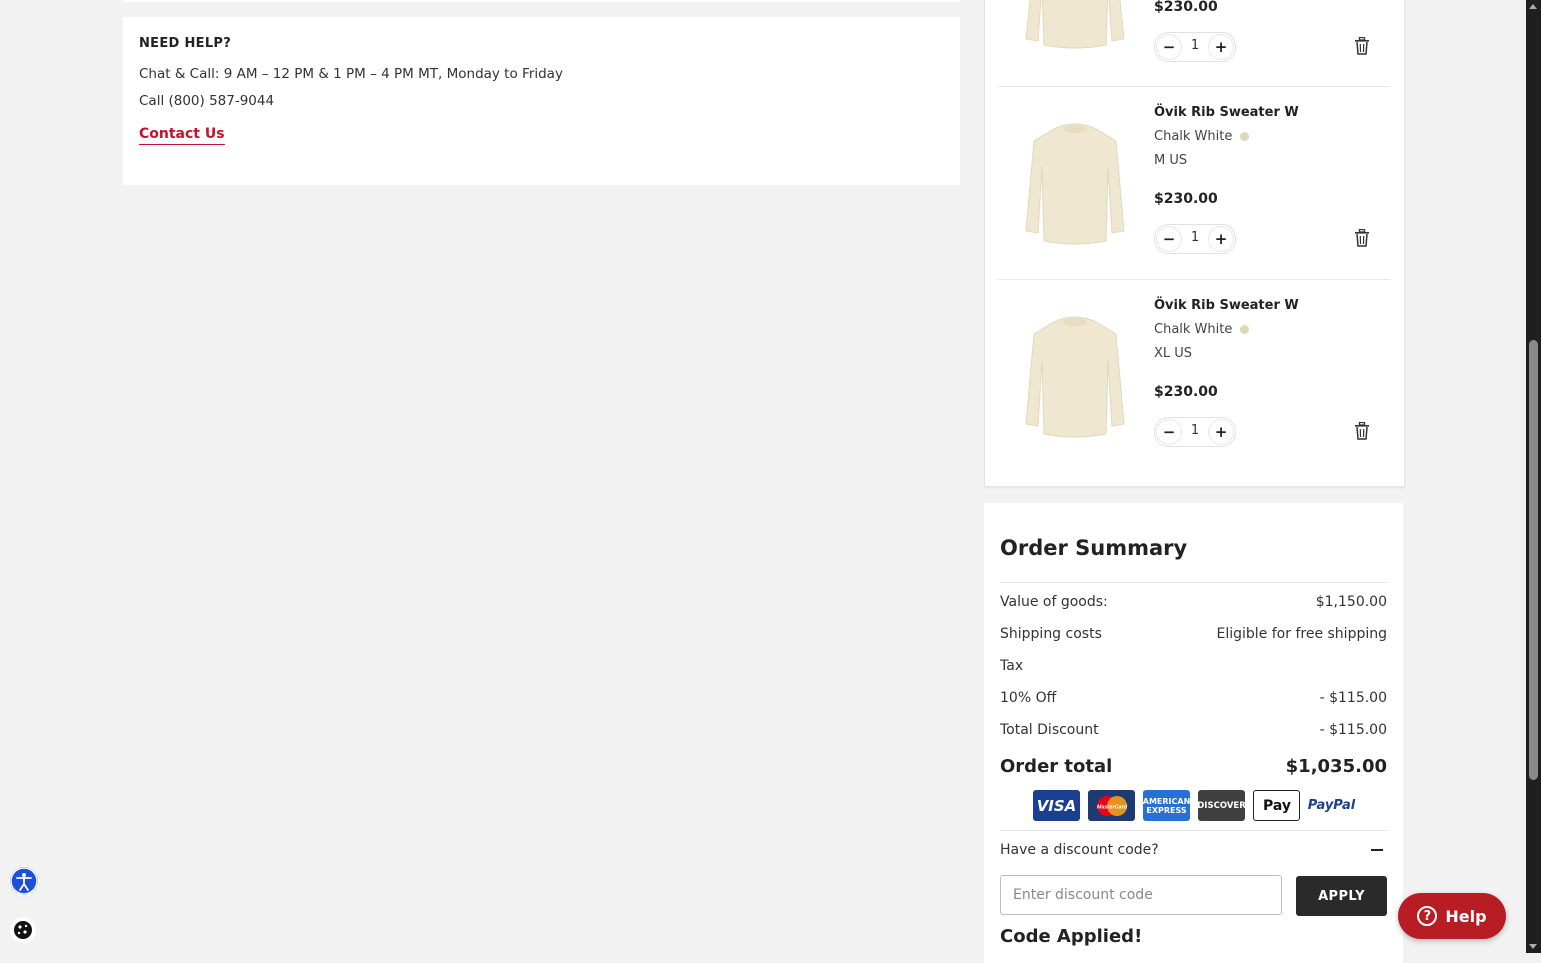 The image size is (1541, 963). Describe the element at coordinates (1341, 896) in the screenshot. I see `apply-discount-button: APPLY` at that location.